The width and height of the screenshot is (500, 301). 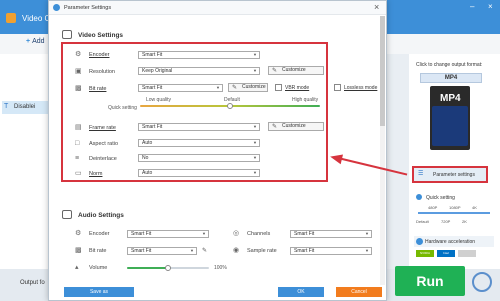 I want to click on nvidia-badge: NVIDIA, so click(x=425, y=253).